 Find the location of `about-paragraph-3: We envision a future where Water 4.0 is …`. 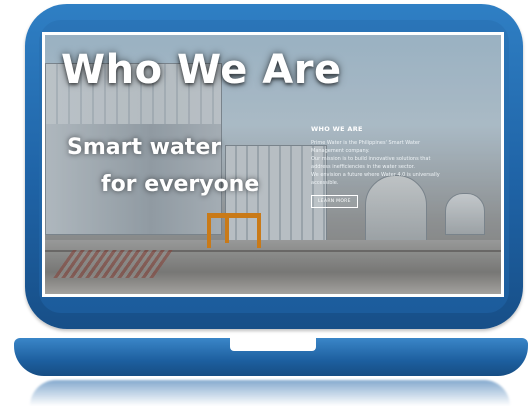

about-paragraph-3: We envision a future where Water 4.0 is … is located at coordinates (375, 179).